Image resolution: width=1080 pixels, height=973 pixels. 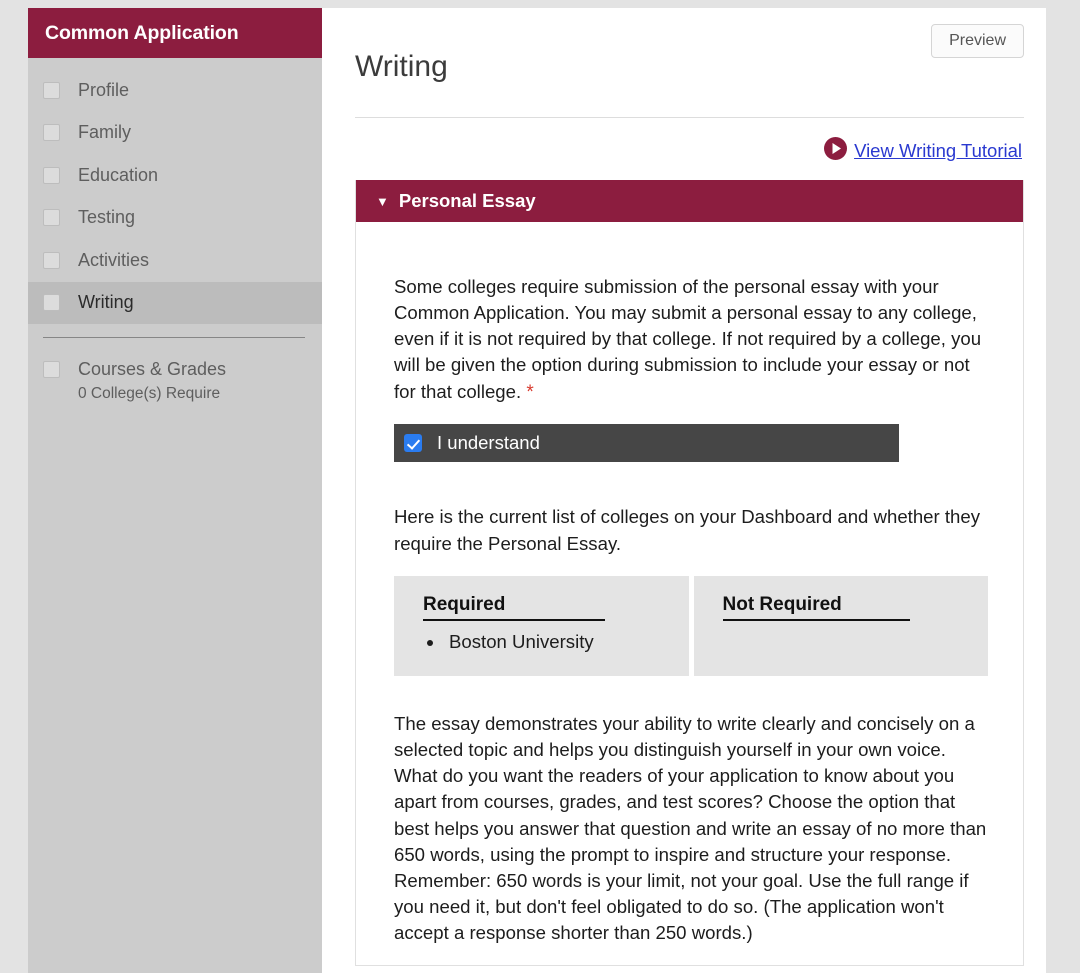 I want to click on sidebar-item-courses-and-grades: Courses & Grades, so click(x=175, y=369).